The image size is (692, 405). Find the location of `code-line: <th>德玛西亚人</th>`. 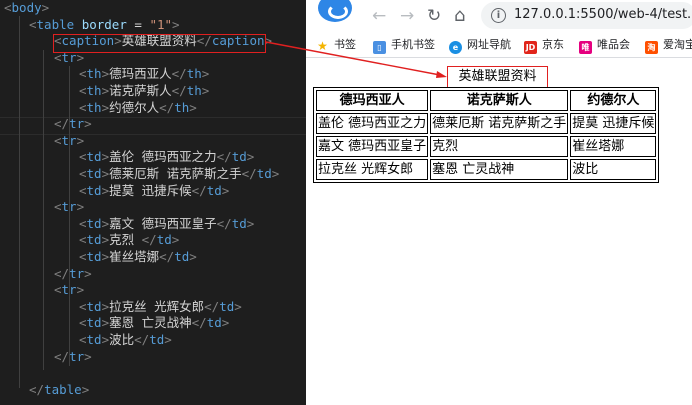

code-line: <th>德玛西亚人</th> is located at coordinates (104, 74).